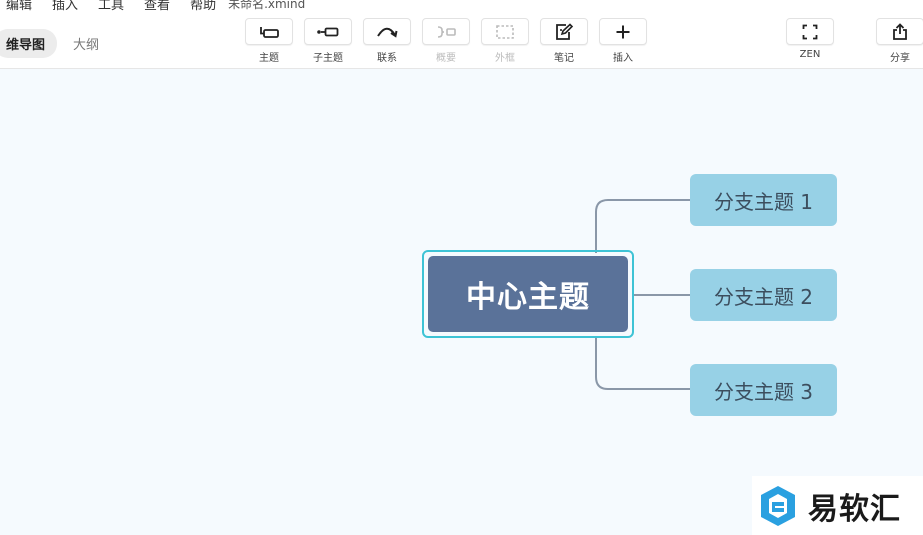  What do you see at coordinates (763, 295) in the screenshot?
I see `branch-topic-2: 分支主题 2` at bounding box center [763, 295].